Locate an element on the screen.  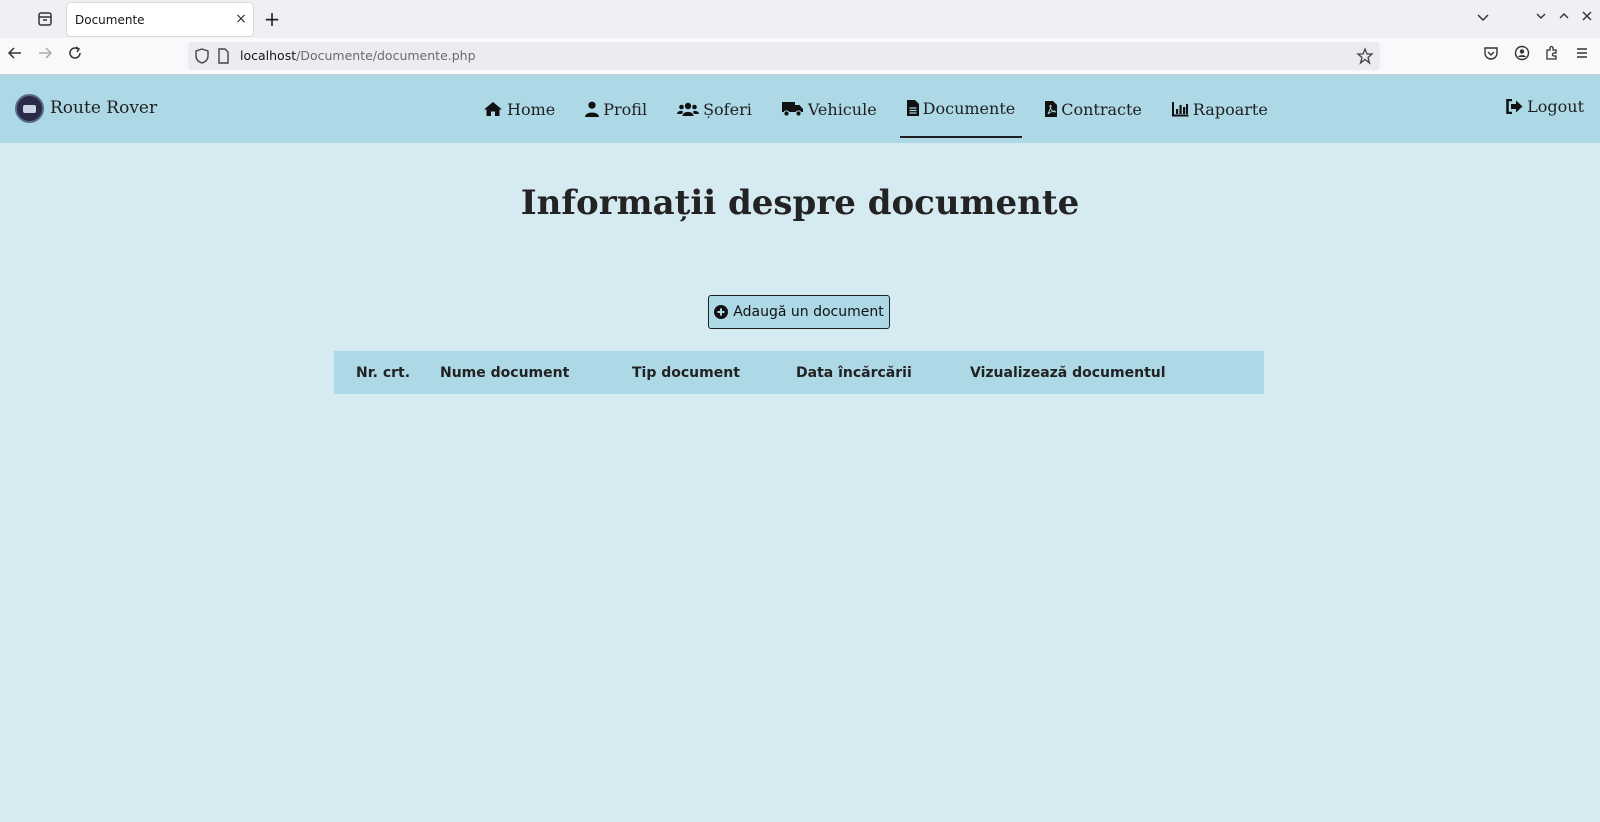
url-text: localhost/Documente/documente.php is located at coordinates (358, 55).